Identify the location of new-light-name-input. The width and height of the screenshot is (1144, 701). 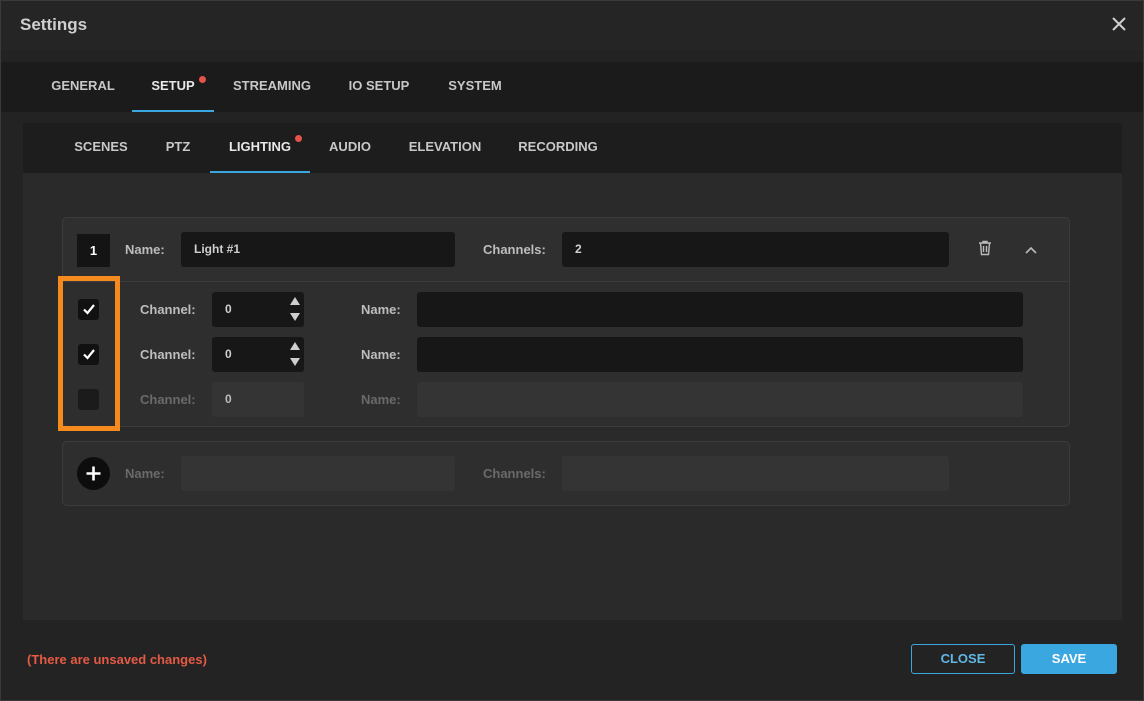
(318, 473).